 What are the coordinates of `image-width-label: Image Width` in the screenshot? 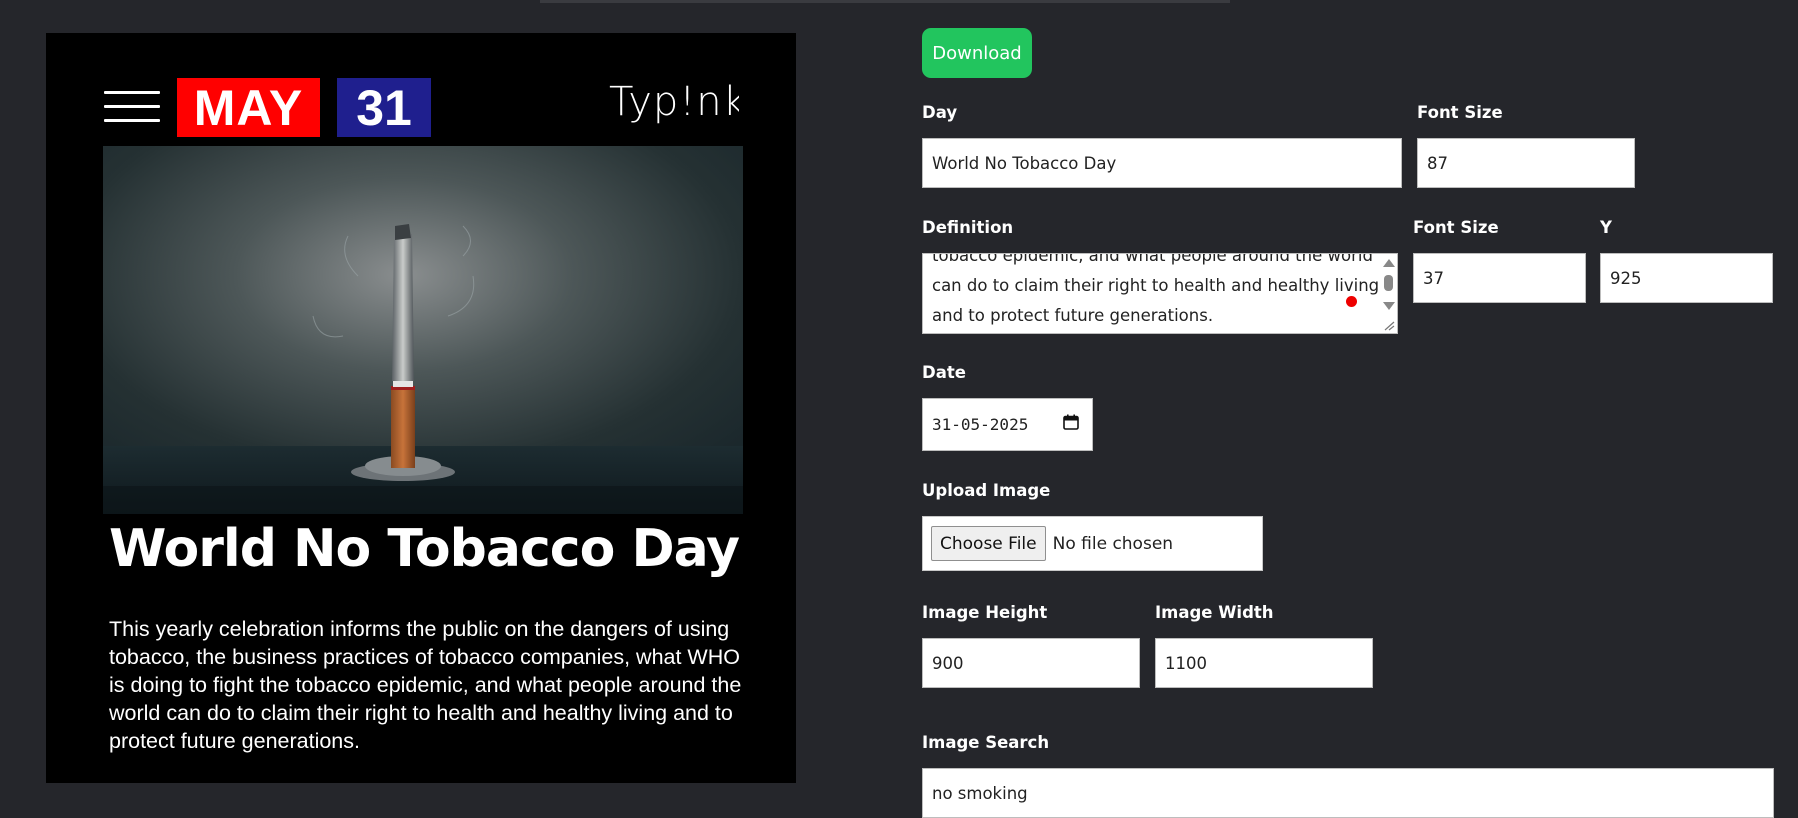 It's located at (1214, 612).